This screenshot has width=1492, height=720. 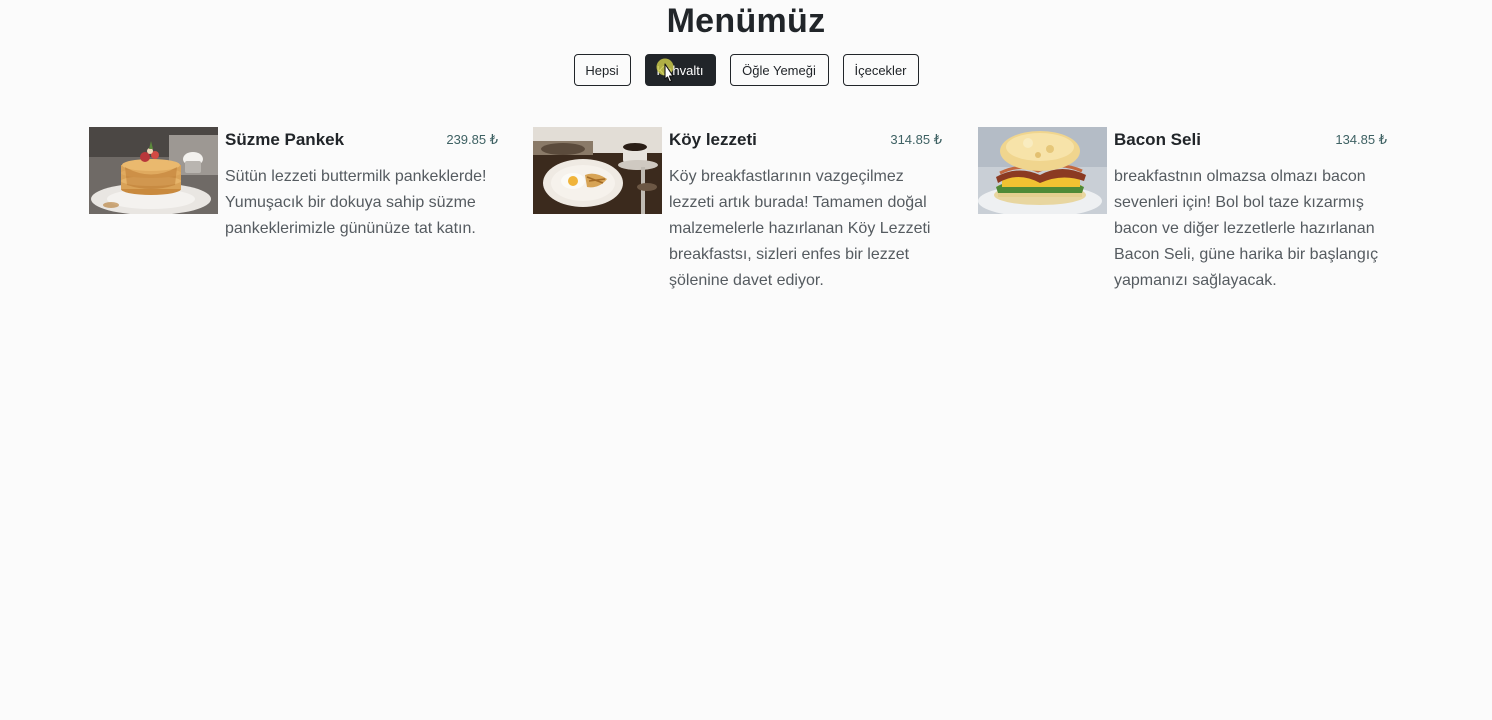 What do you see at coordinates (1157, 139) in the screenshot?
I see `item-name: Bacon Seli` at bounding box center [1157, 139].